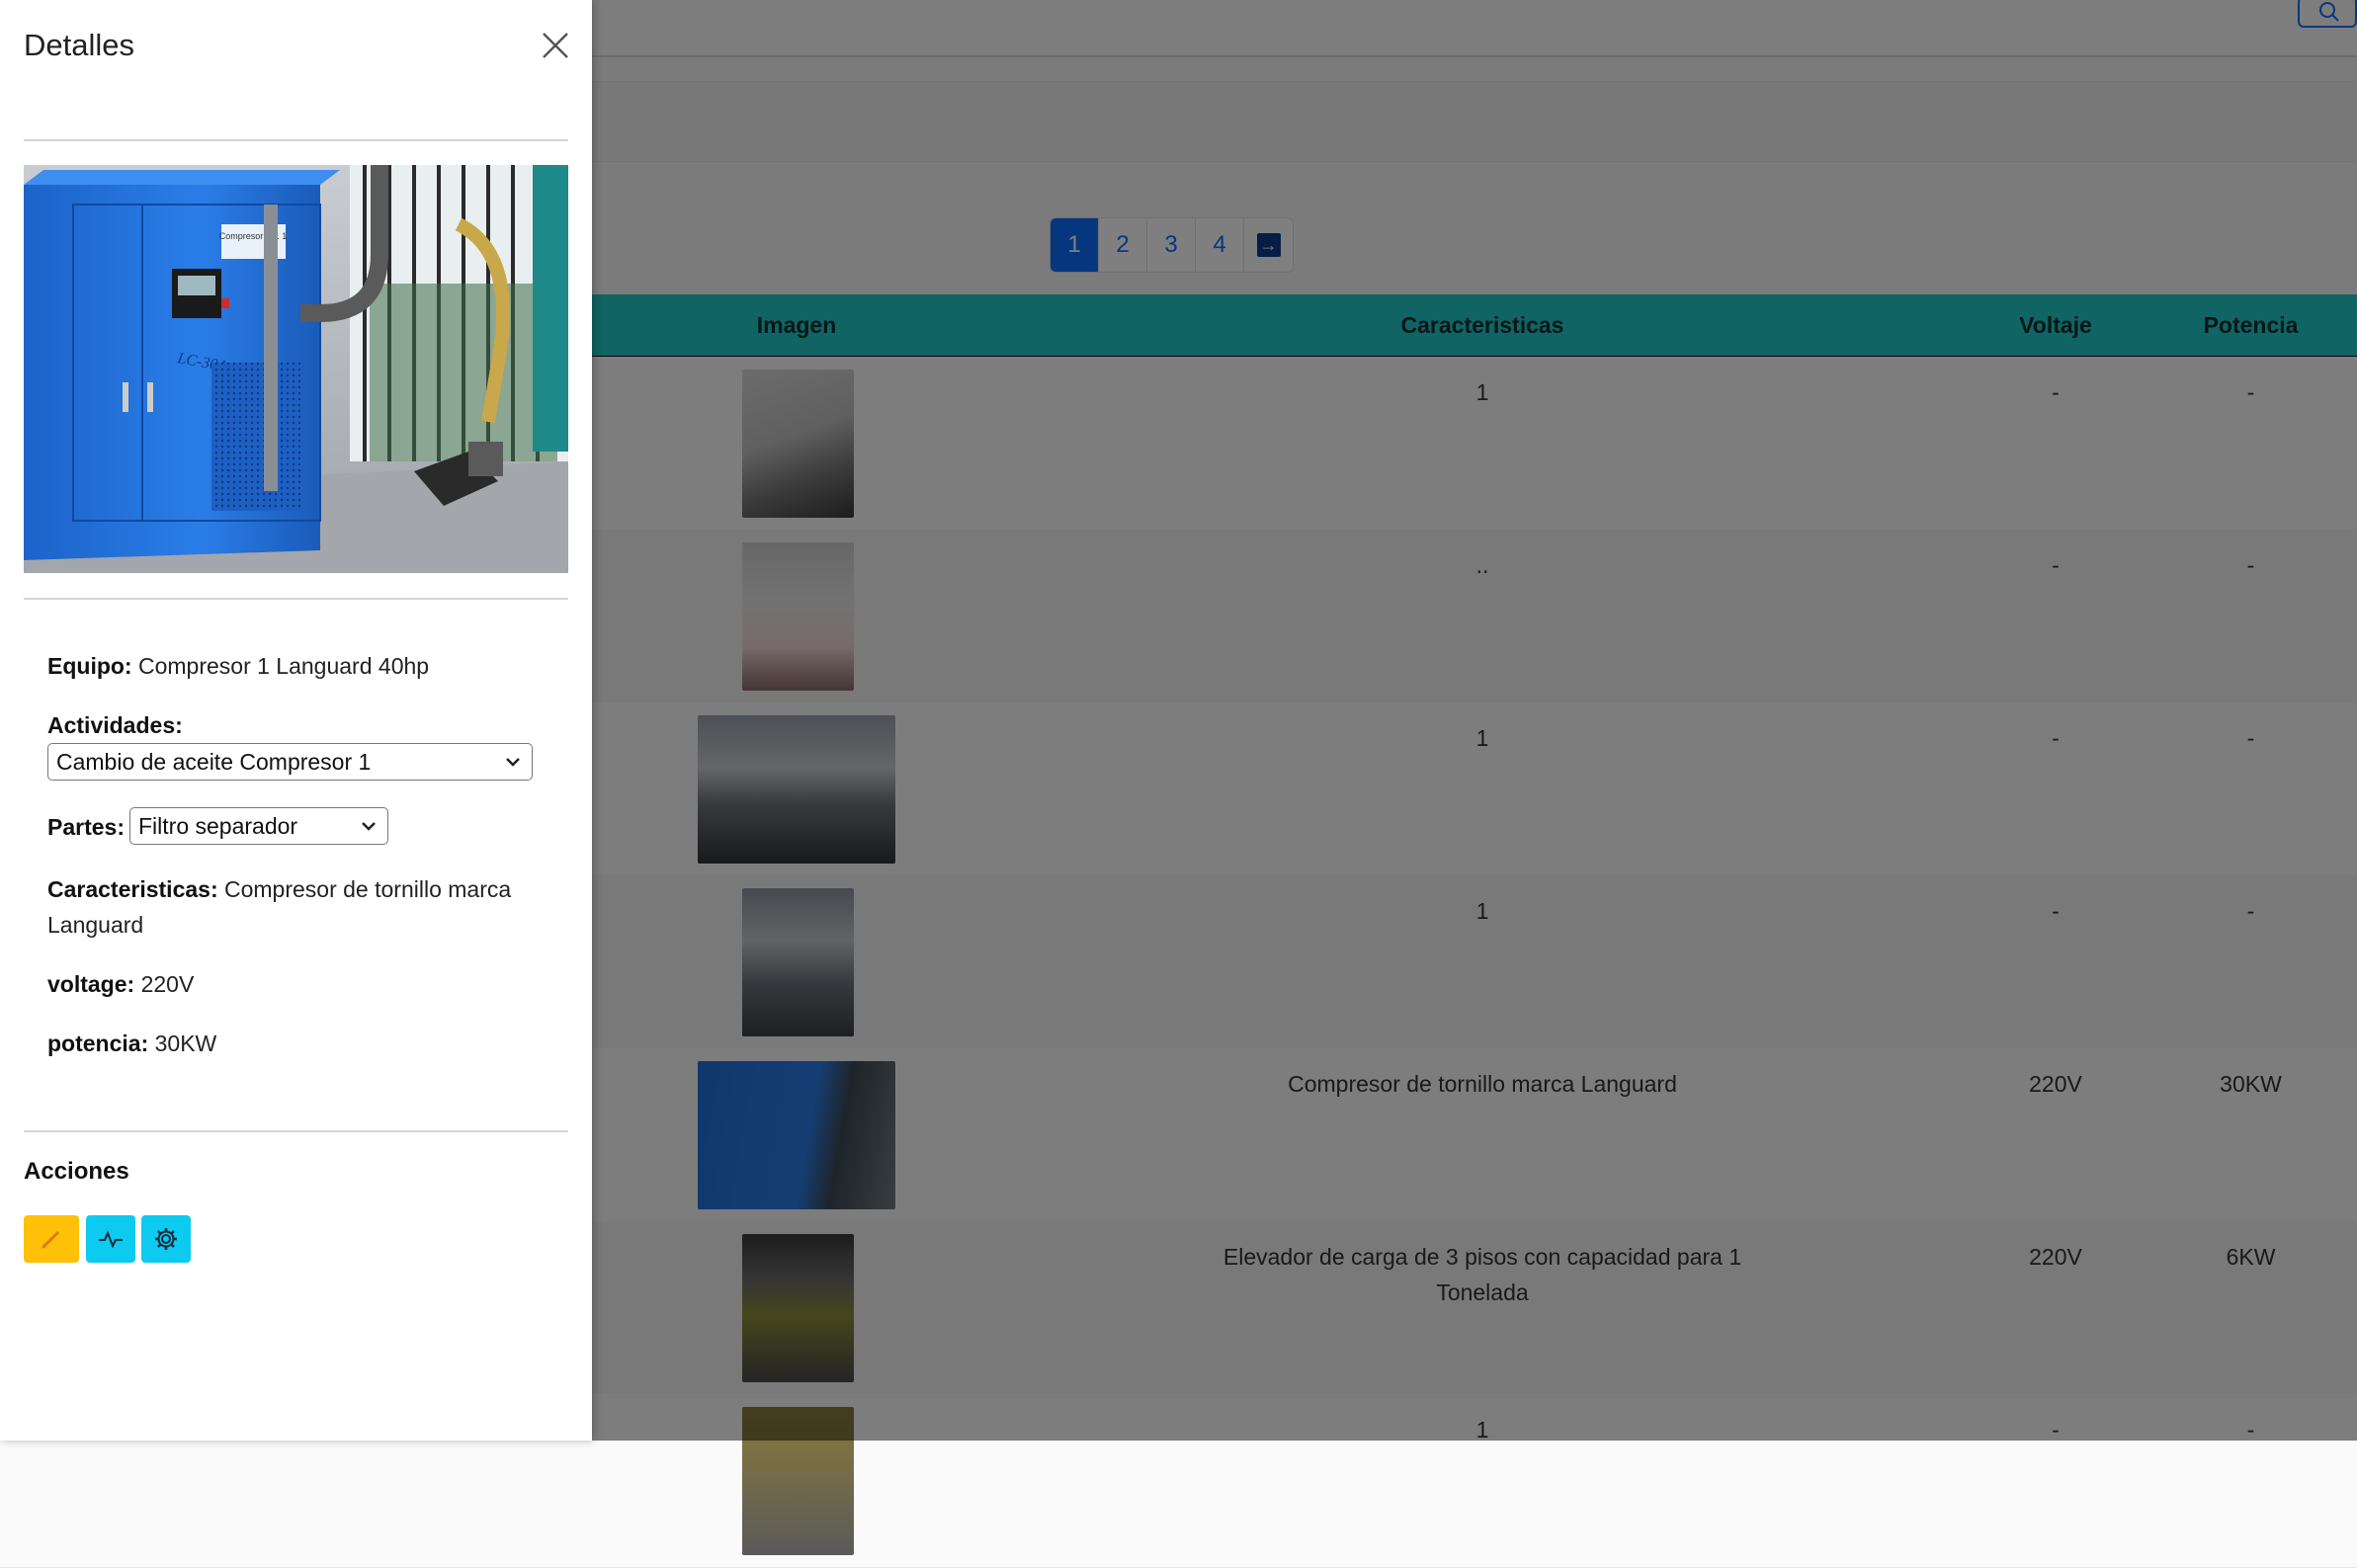 The width and height of the screenshot is (2357, 1568). I want to click on actividades-selected: Cambio de aceite Compresor 1, so click(214, 762).